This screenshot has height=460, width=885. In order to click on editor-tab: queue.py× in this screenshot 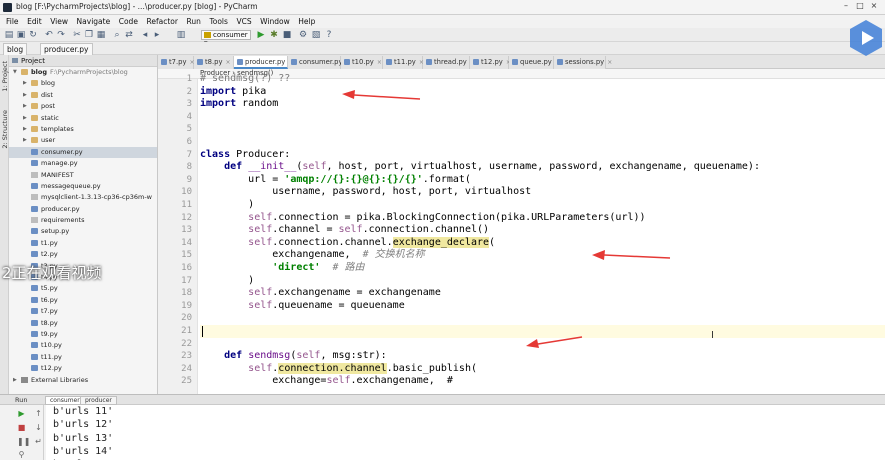, I will do `click(534, 62)`.